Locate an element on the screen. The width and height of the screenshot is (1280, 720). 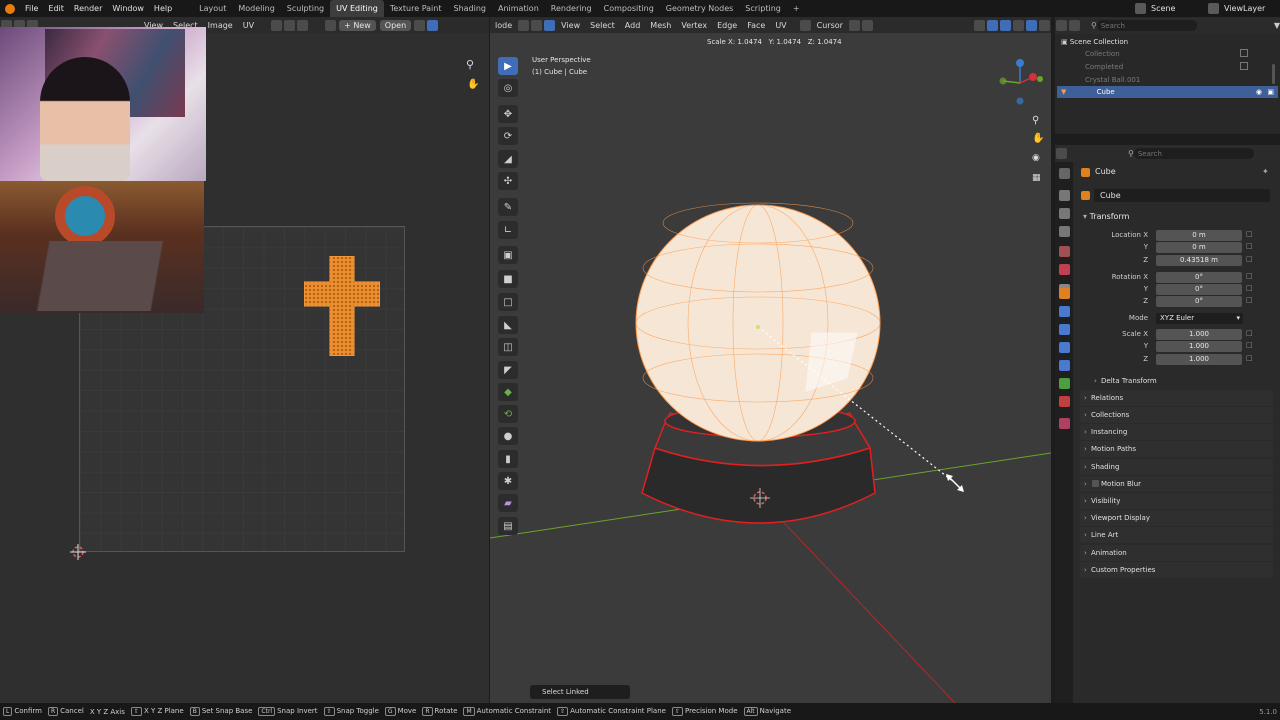
shear-tool: ▰ is located at coordinates (508, 503).